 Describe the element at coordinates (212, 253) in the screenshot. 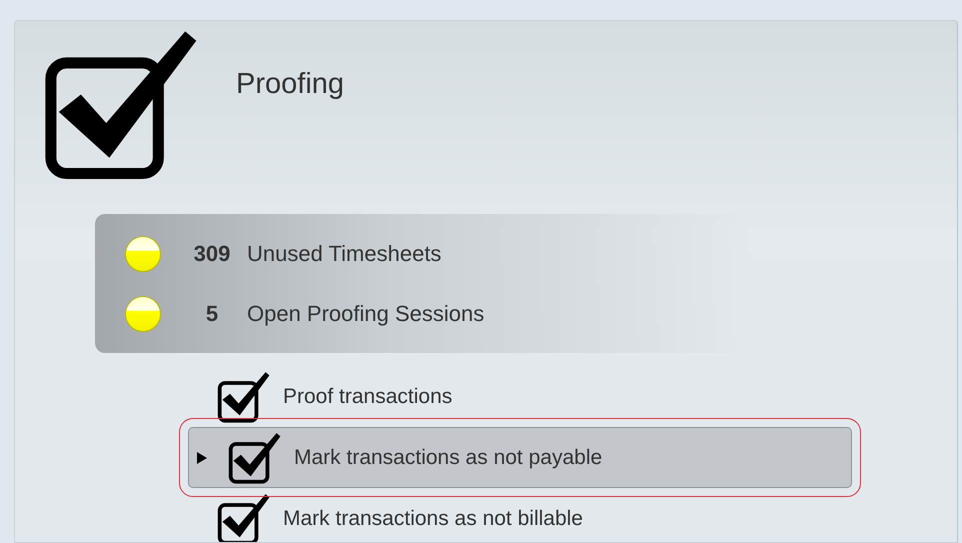

I see `count: 309` at that location.